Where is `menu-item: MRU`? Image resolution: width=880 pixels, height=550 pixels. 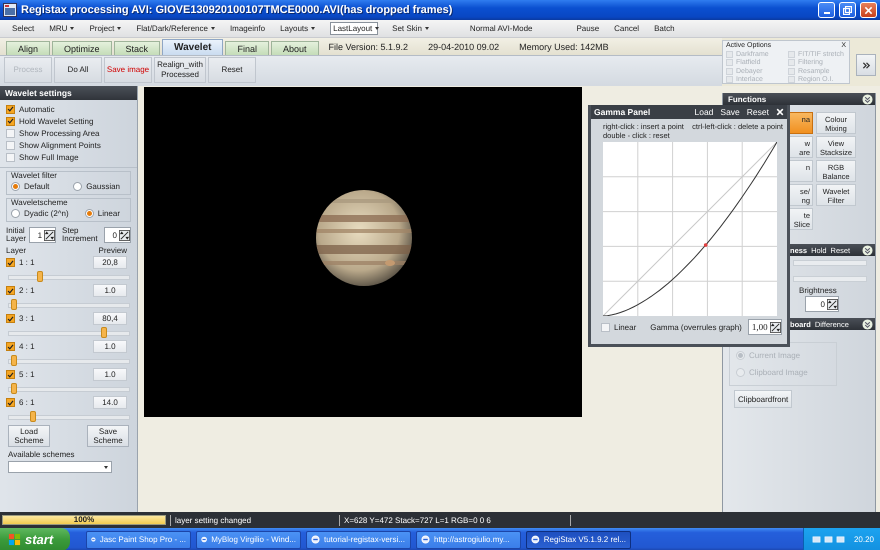 menu-item: MRU is located at coordinates (61, 28).